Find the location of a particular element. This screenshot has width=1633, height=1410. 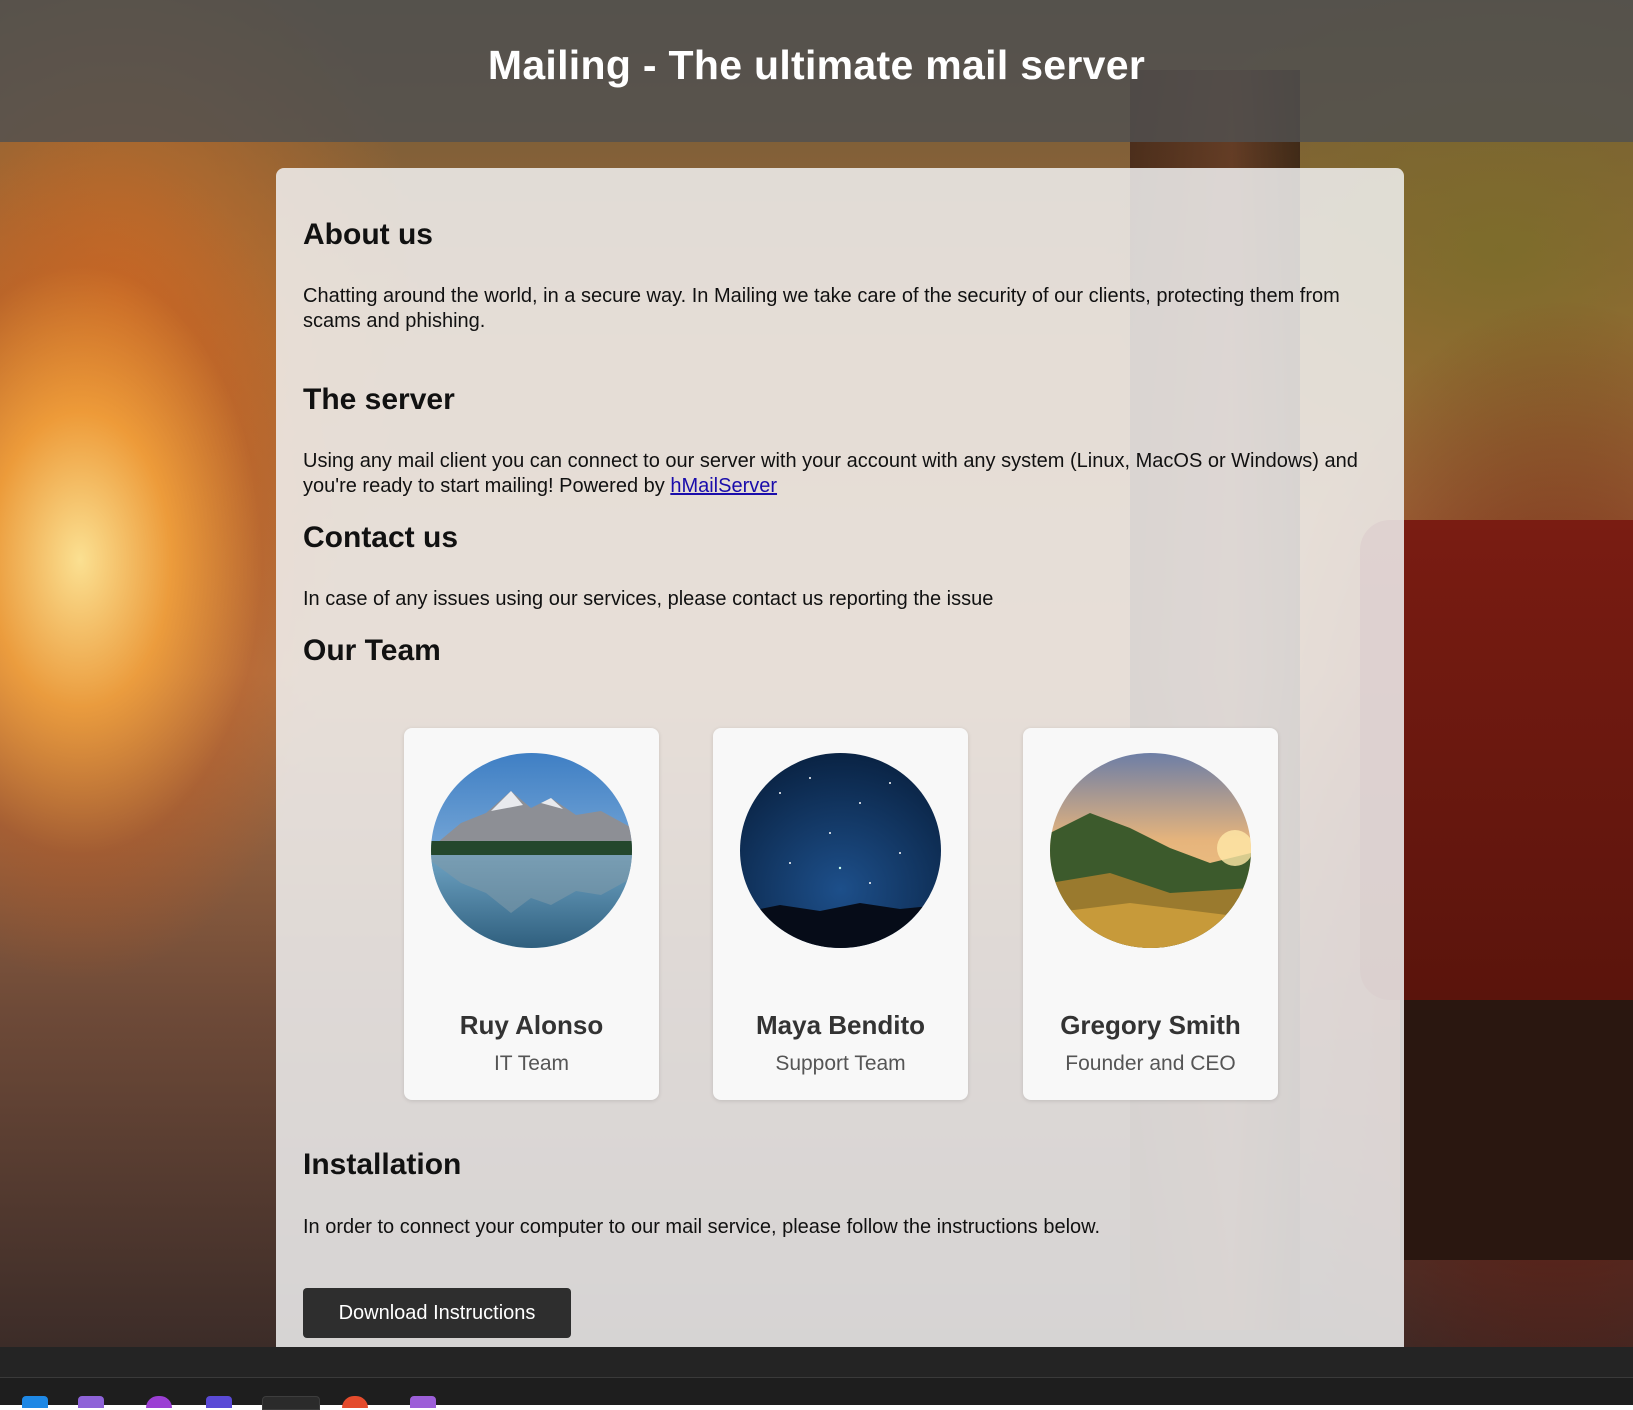

contact-title: Contact us is located at coordinates (381, 537).